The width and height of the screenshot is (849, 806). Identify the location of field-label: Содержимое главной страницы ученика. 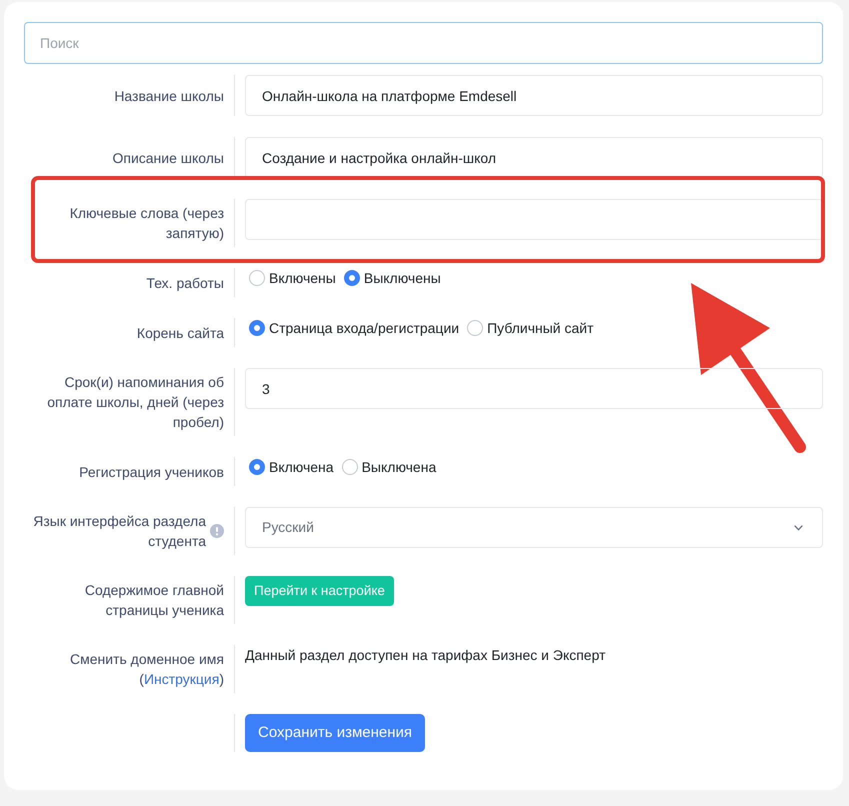
(154, 600).